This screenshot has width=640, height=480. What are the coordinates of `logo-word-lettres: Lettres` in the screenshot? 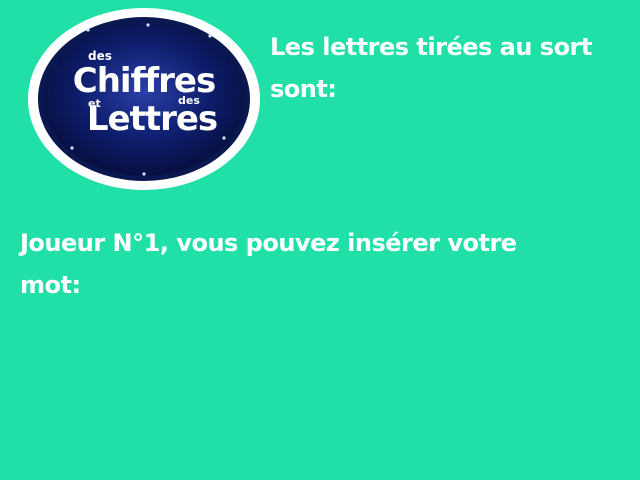 It's located at (152, 119).